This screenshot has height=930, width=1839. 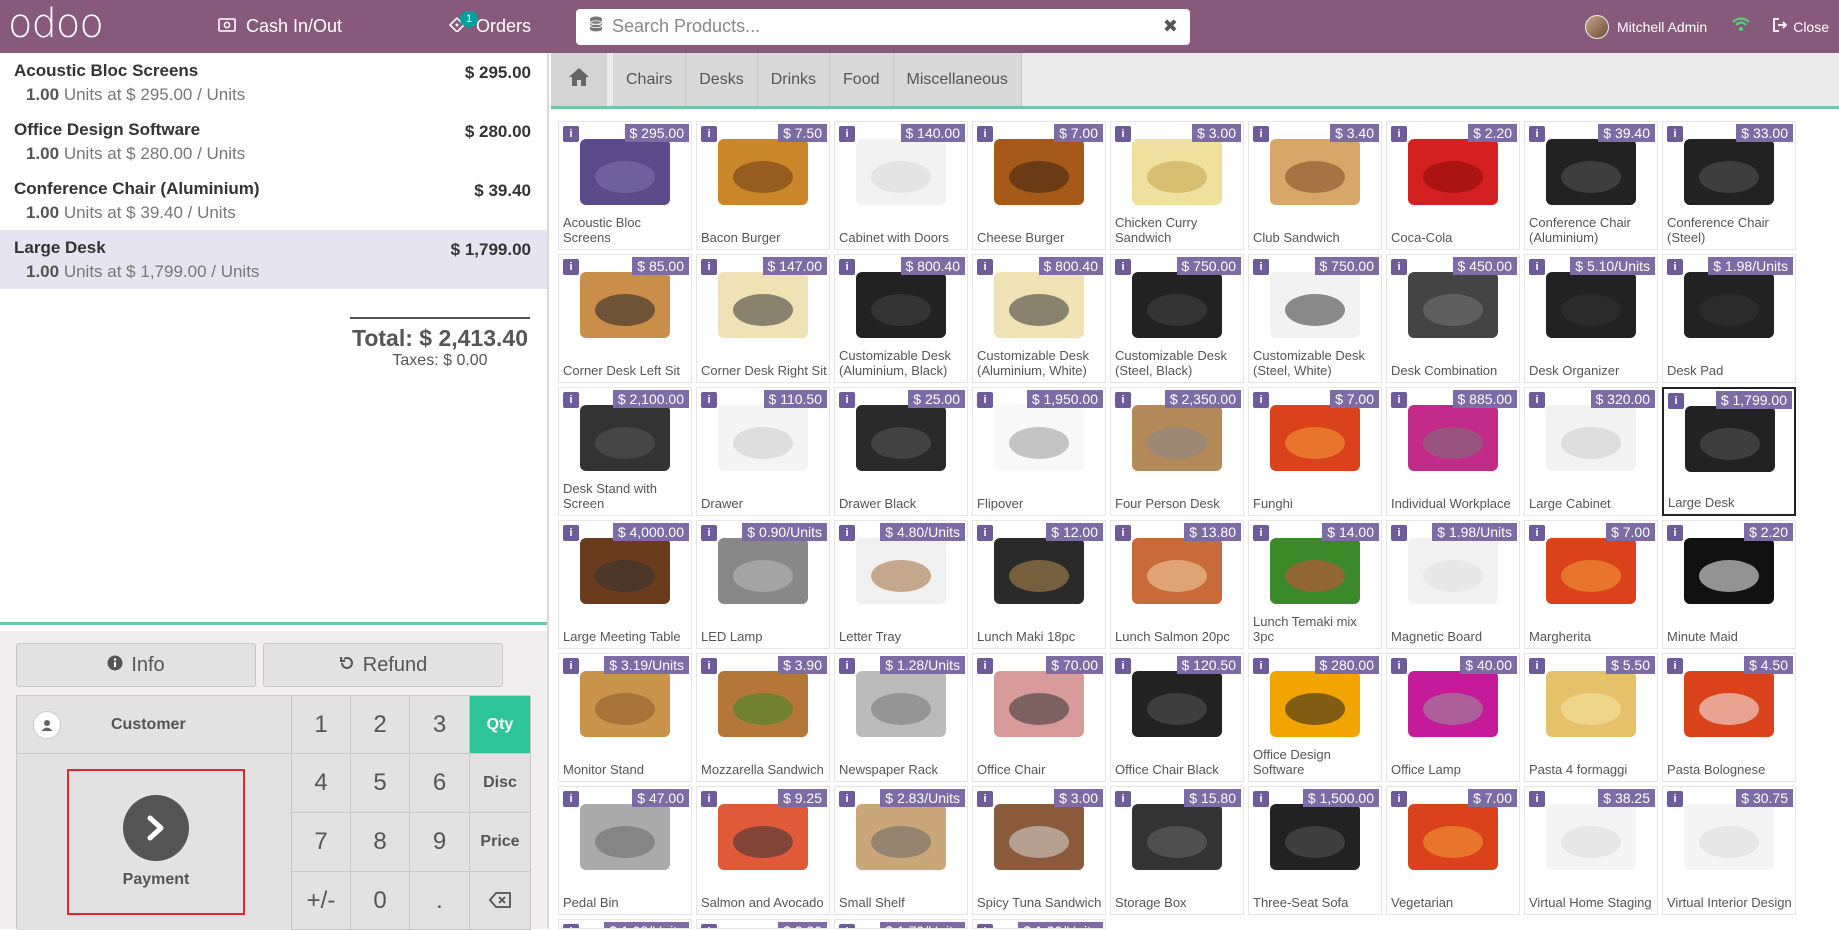 I want to click on product-card: i $ 1,799.00 Large Desk, so click(x=1729, y=451).